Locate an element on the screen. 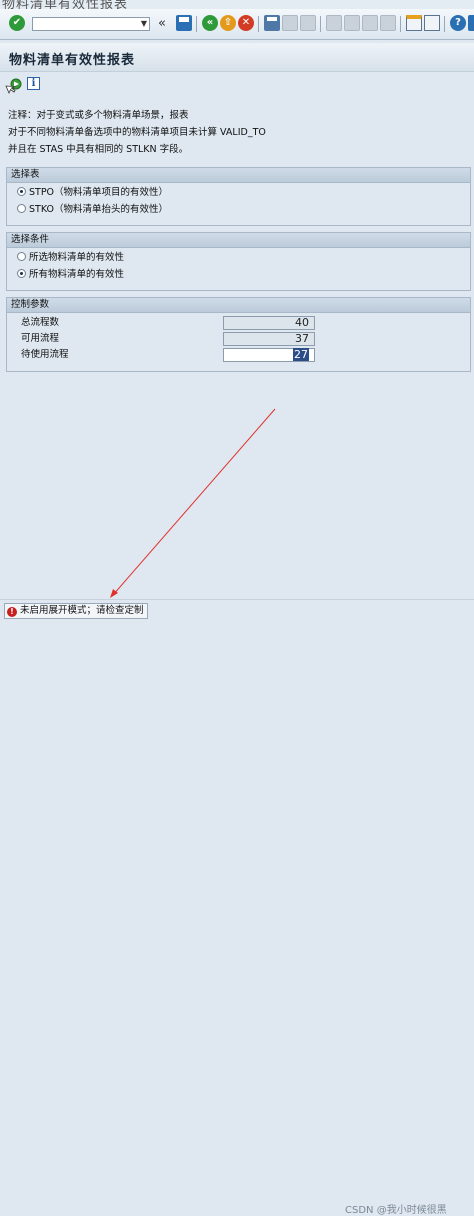 The width and height of the screenshot is (474, 1216). status-text: 未启用展开模式；请检查定制 is located at coordinates (82, 610).